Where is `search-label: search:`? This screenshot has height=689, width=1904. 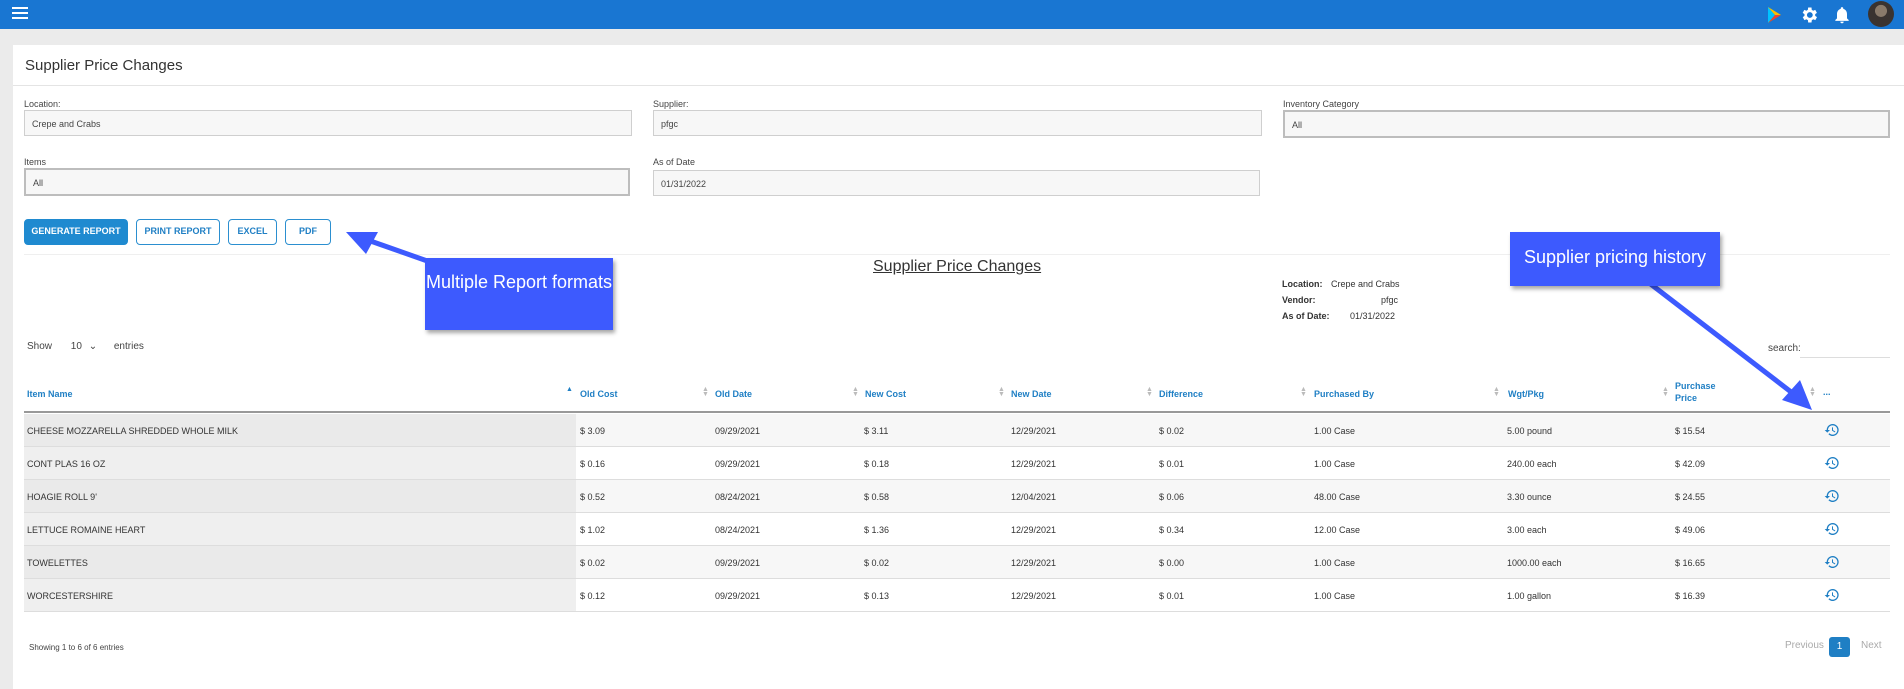
search-label: search: is located at coordinates (1784, 348).